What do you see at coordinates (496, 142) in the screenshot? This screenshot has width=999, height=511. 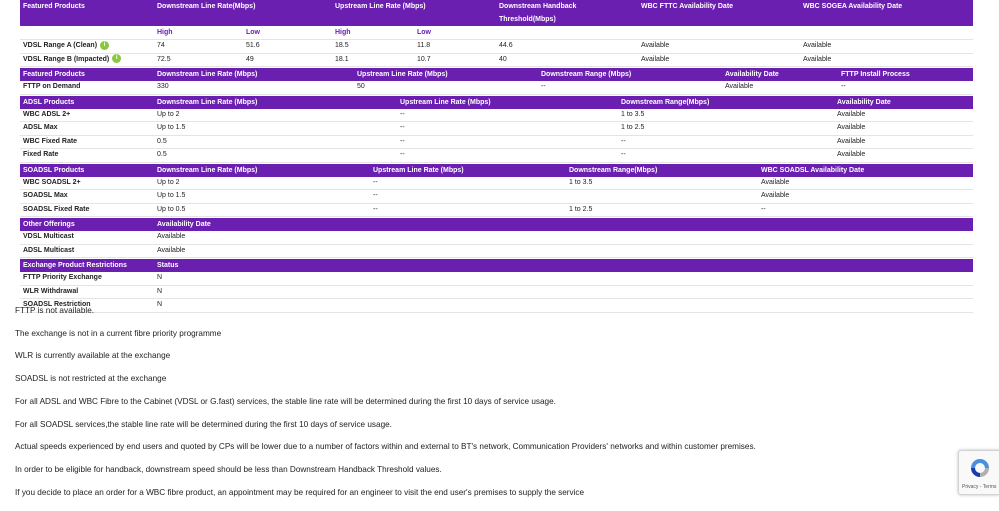 I see `table-row: WBC Fixed Rate 0.5 -- -- Available` at bounding box center [496, 142].